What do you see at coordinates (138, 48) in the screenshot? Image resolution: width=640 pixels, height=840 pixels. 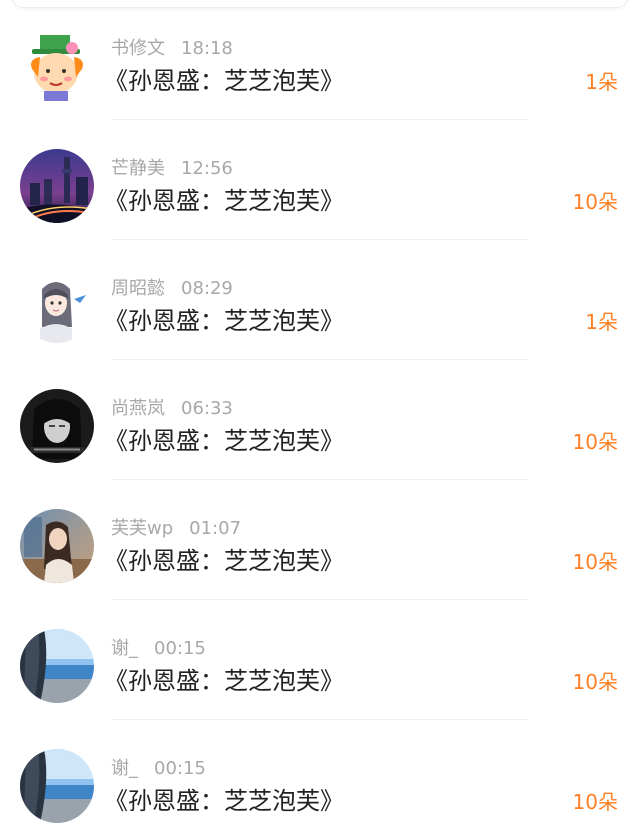 I see `user-name: 书修文` at bounding box center [138, 48].